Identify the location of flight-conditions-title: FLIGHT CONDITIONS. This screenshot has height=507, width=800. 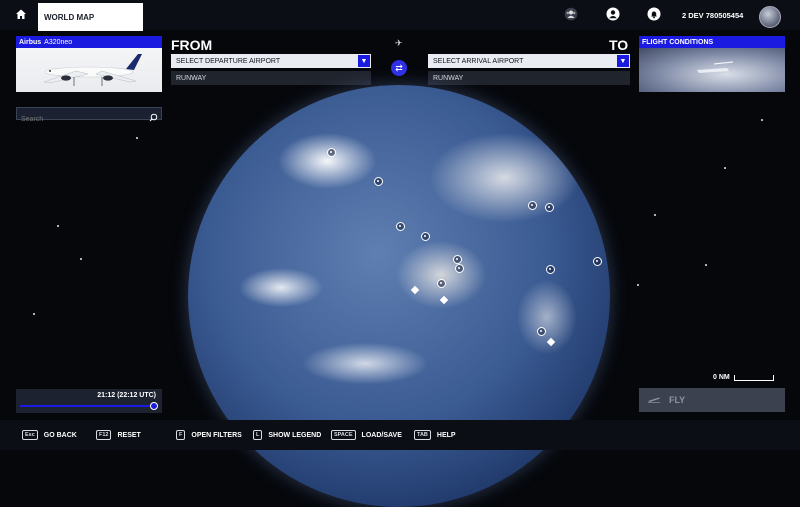
(712, 42).